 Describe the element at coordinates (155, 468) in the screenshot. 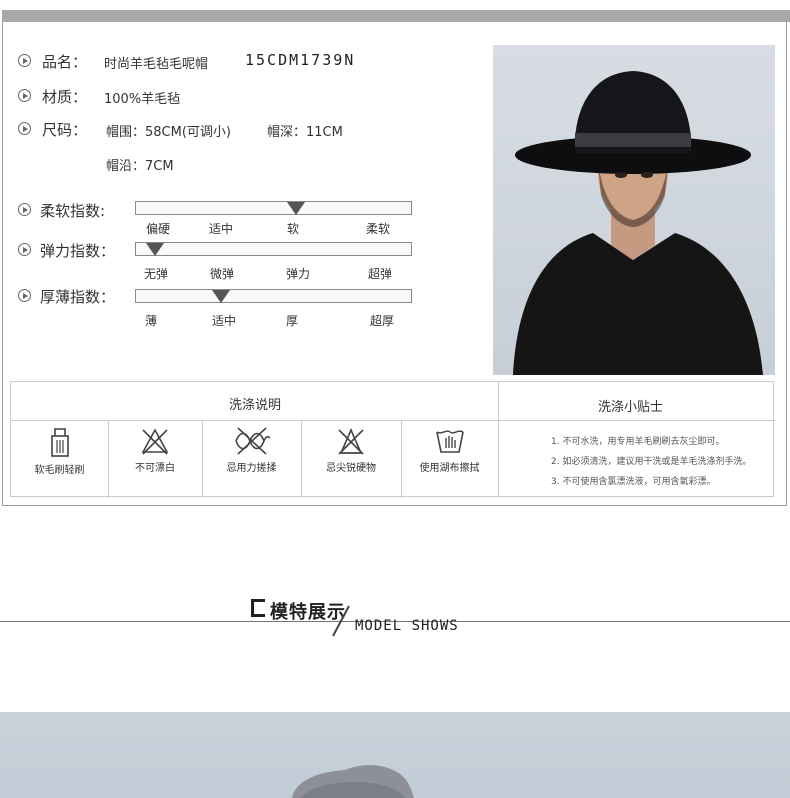

I see `care-caption: 不可漂白` at that location.